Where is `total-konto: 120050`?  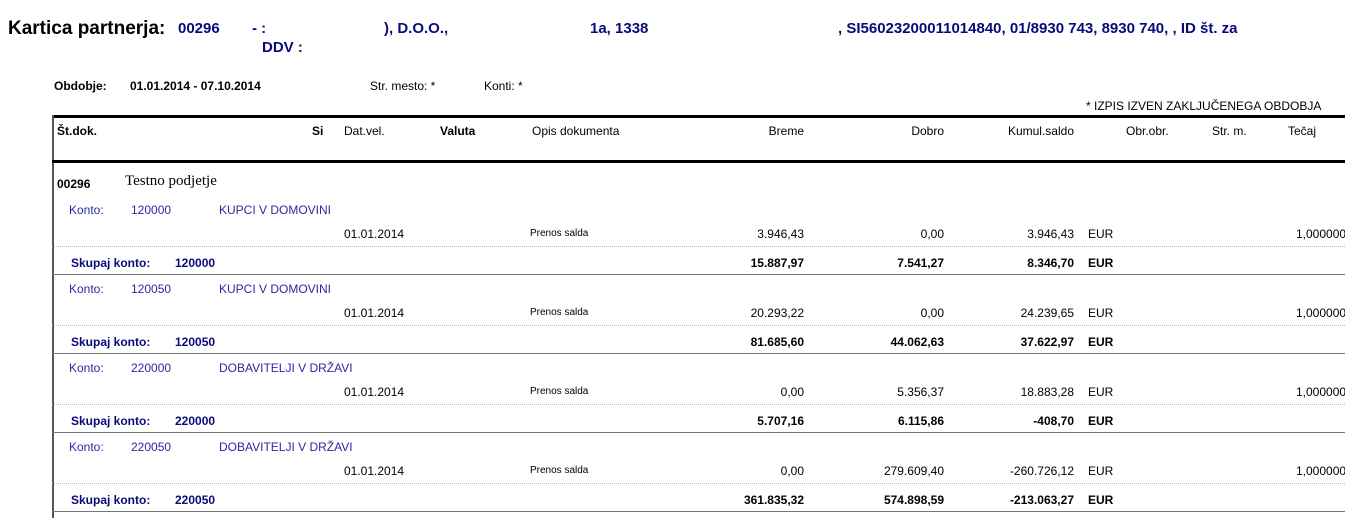 total-konto: 120050 is located at coordinates (195, 342).